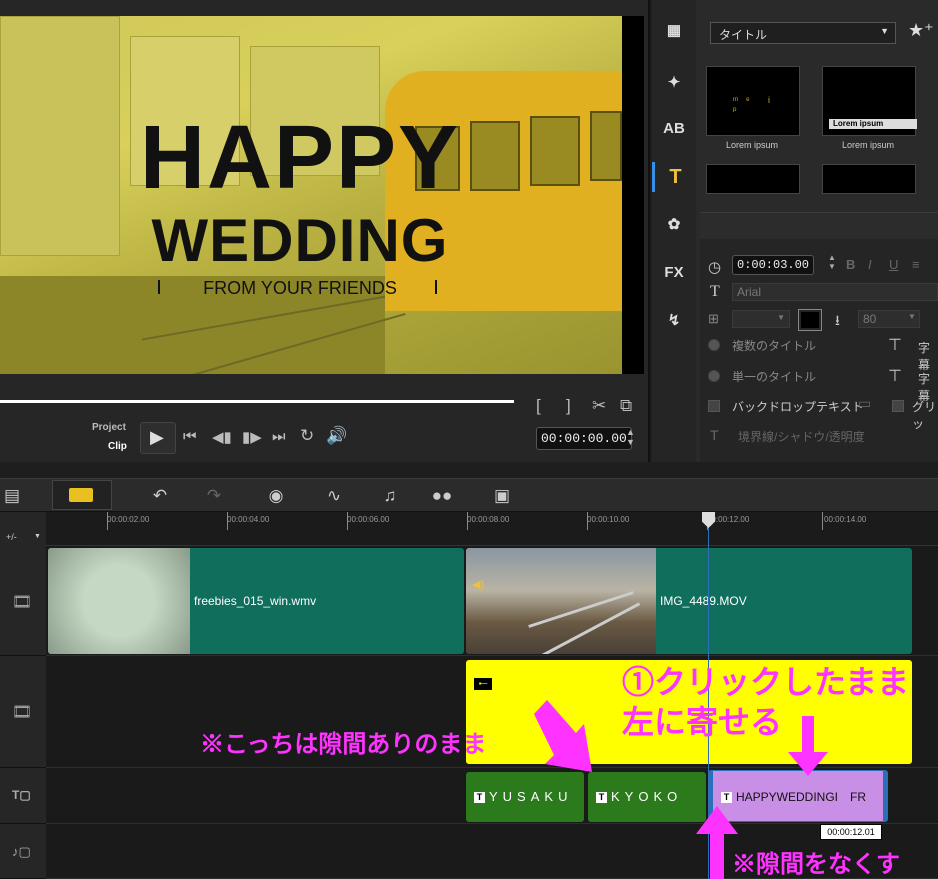  I want to click on arrow-down-shape, so click(808, 746).